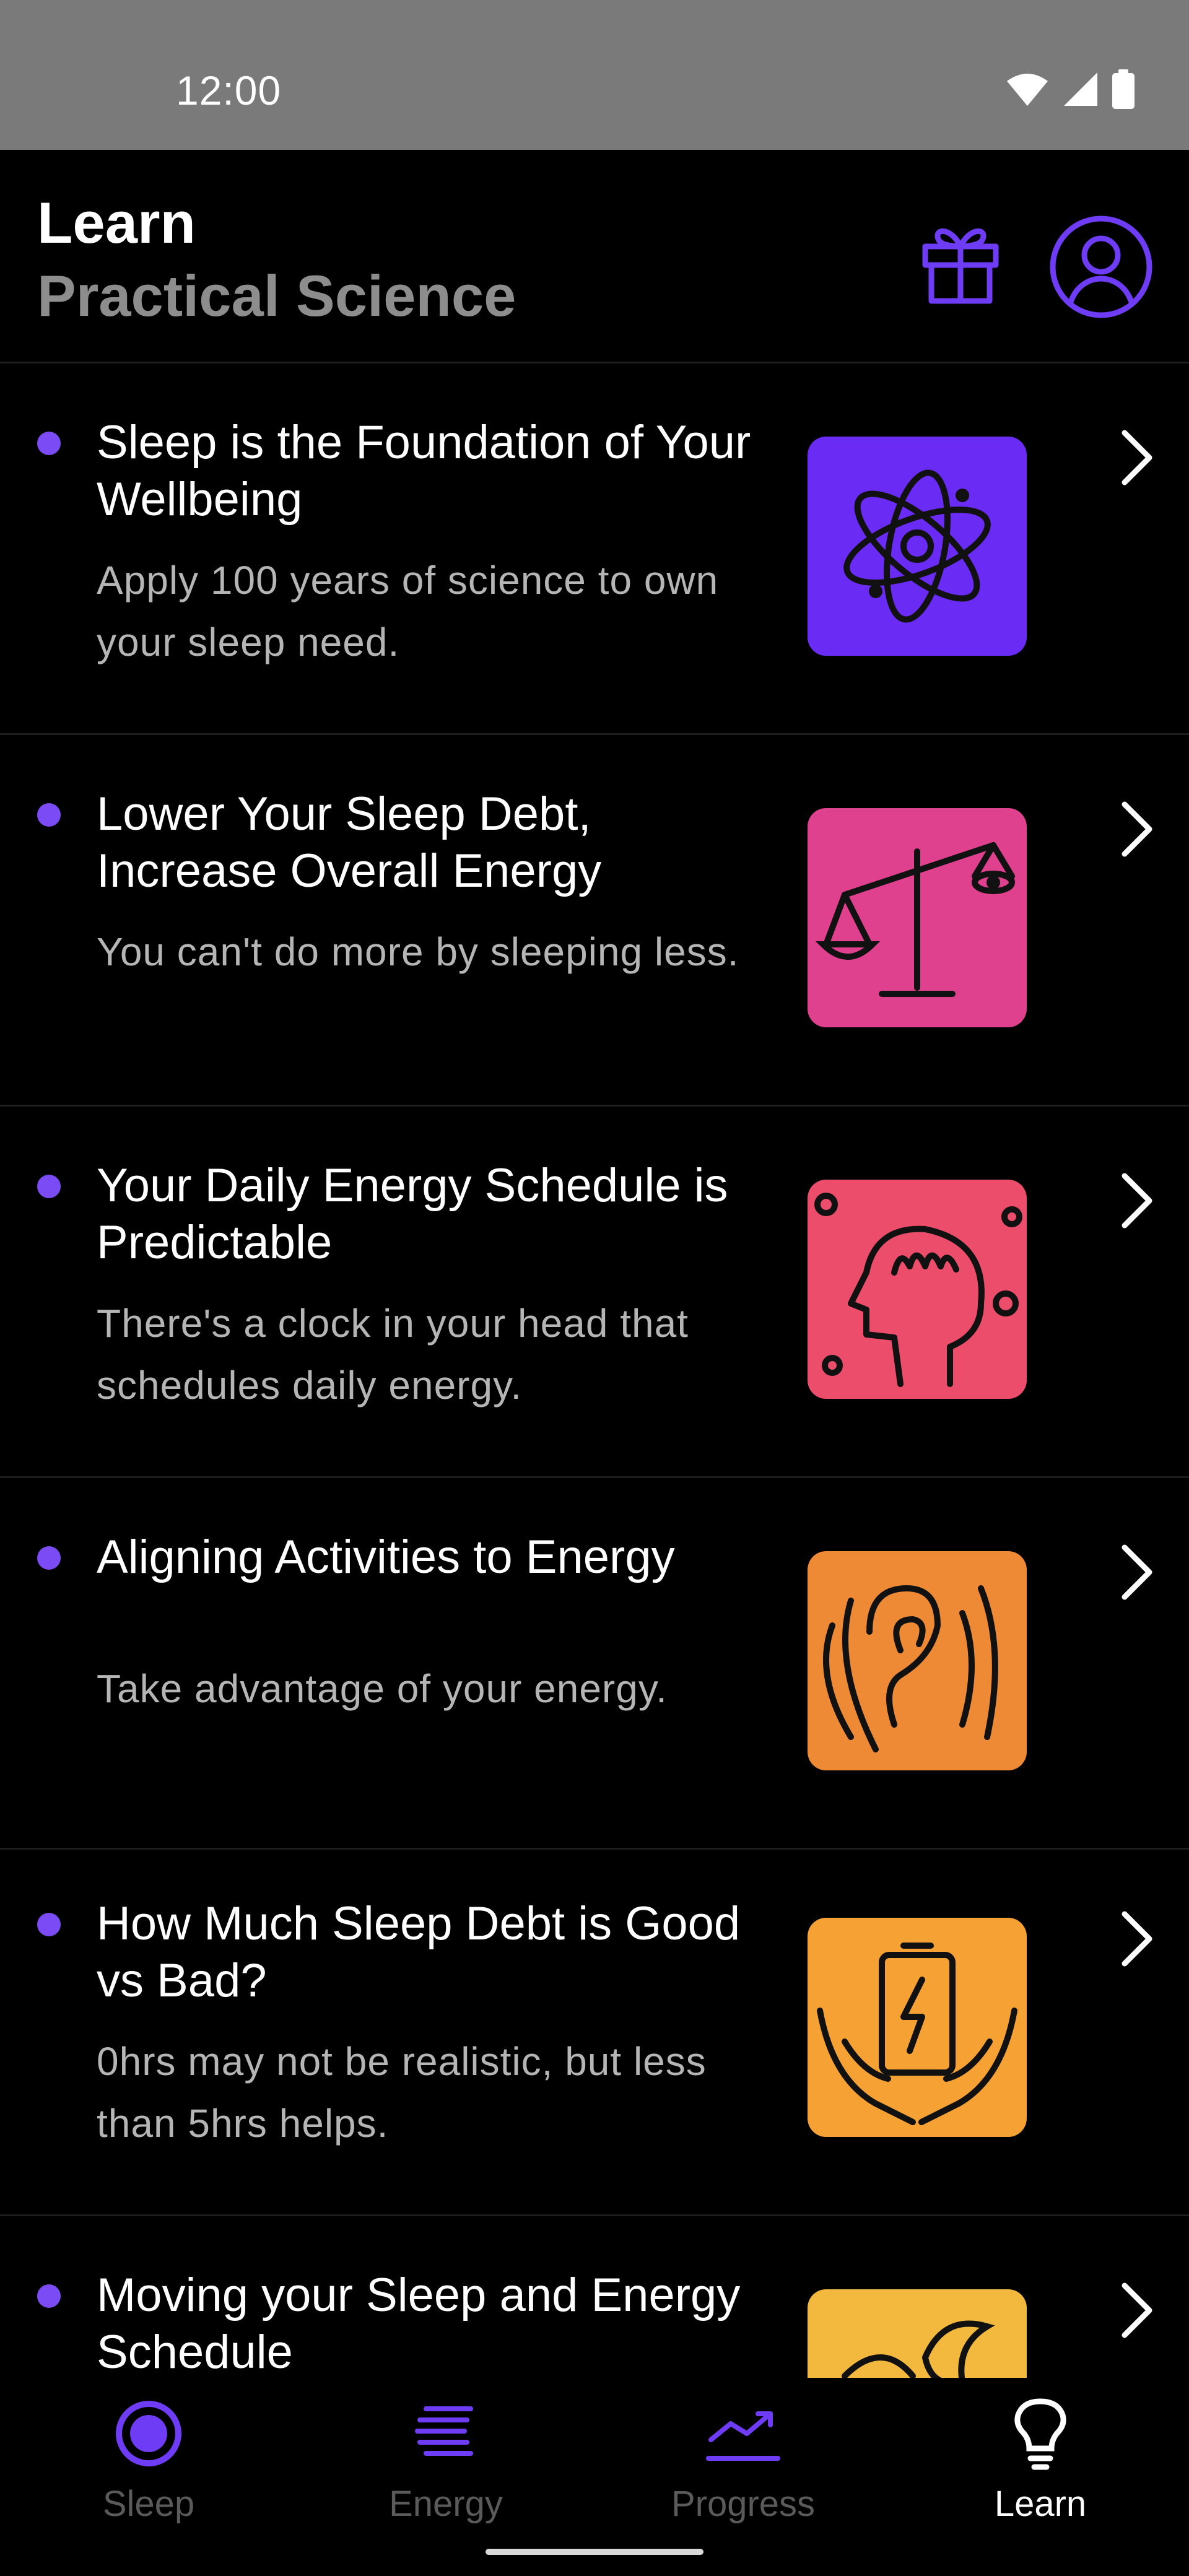 This screenshot has width=1189, height=2576. I want to click on signal-icon, so click(1081, 89).